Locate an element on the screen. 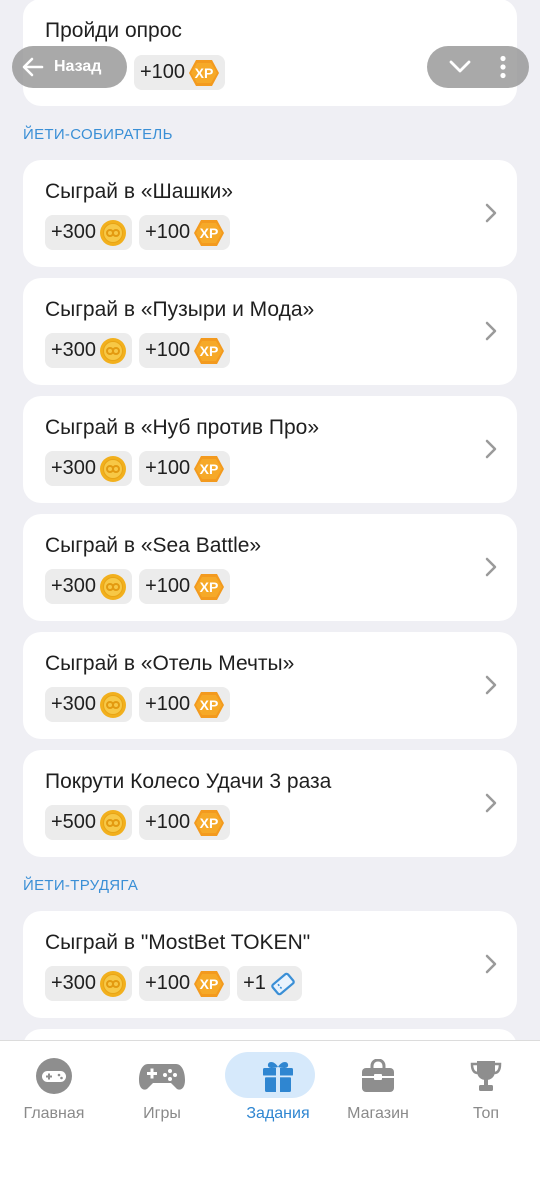 The height and width of the screenshot is (1200, 540). task-title: Сыграй в «Нуб против Про» is located at coordinates (182, 427).